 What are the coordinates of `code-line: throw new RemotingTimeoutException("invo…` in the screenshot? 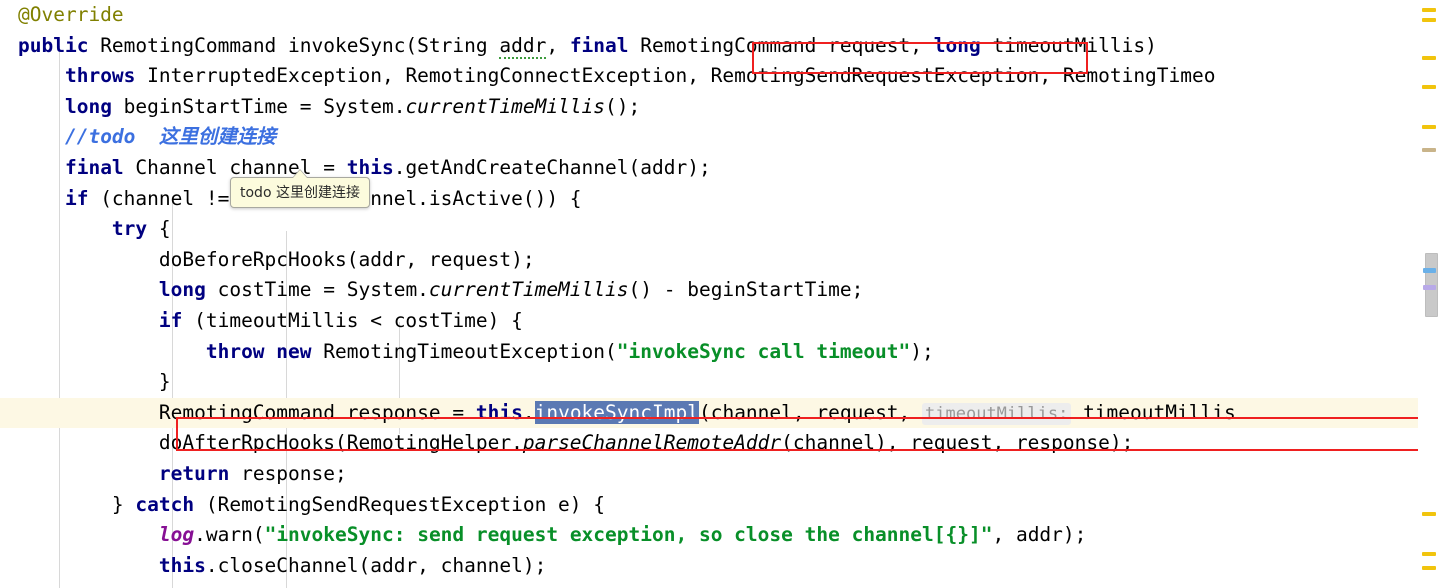 It's located at (720, 352).